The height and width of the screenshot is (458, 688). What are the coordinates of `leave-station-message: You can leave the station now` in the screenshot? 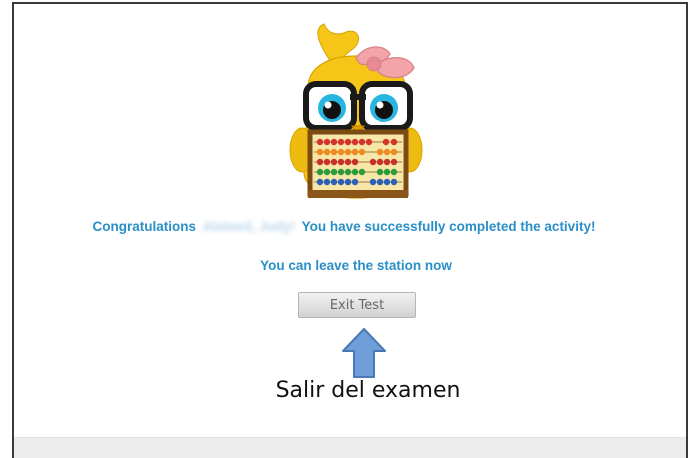 It's located at (356, 265).